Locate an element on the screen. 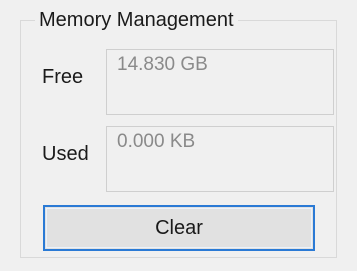  groupbox-title: Memory Management is located at coordinates (136, 20).